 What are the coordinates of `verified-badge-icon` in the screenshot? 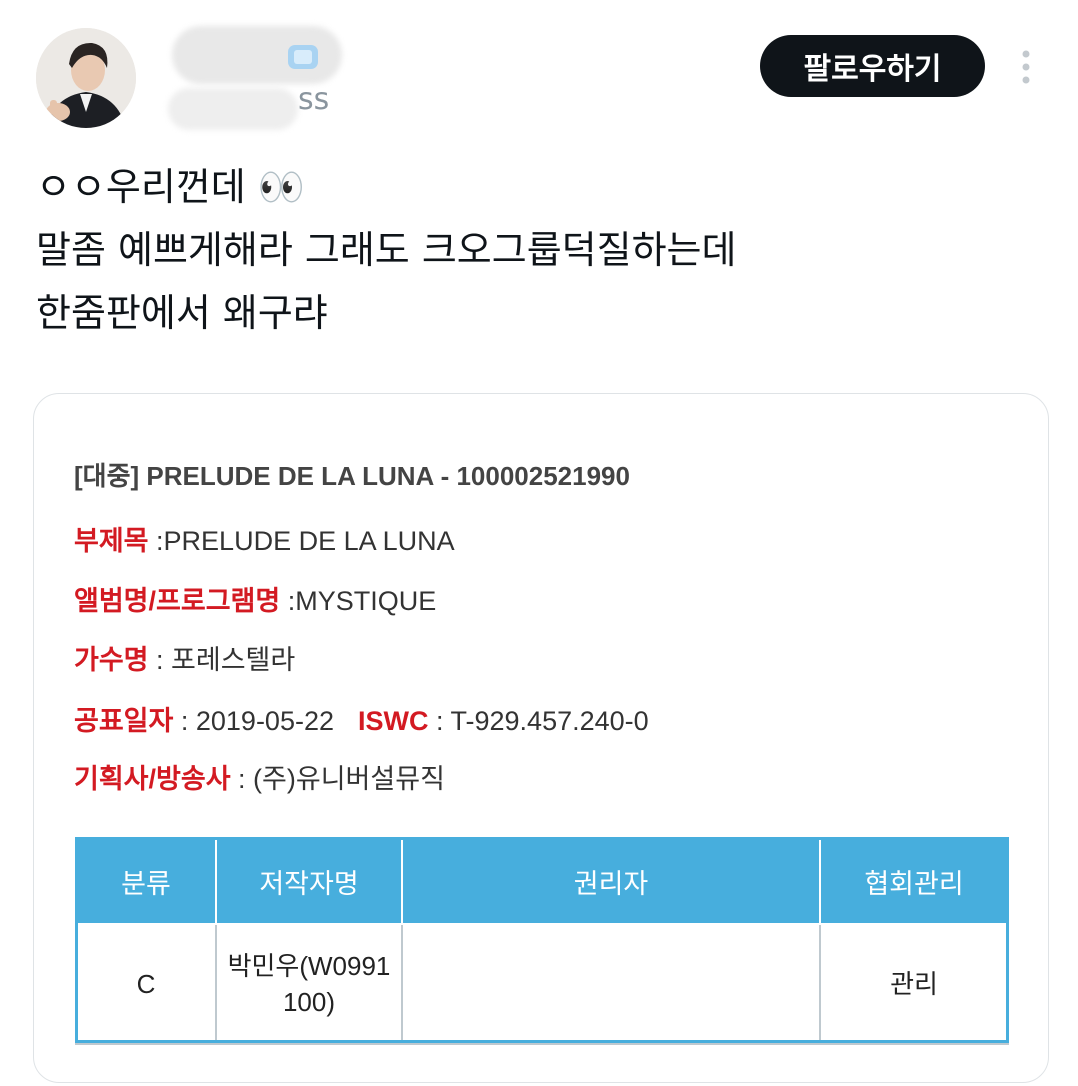 It's located at (303, 57).